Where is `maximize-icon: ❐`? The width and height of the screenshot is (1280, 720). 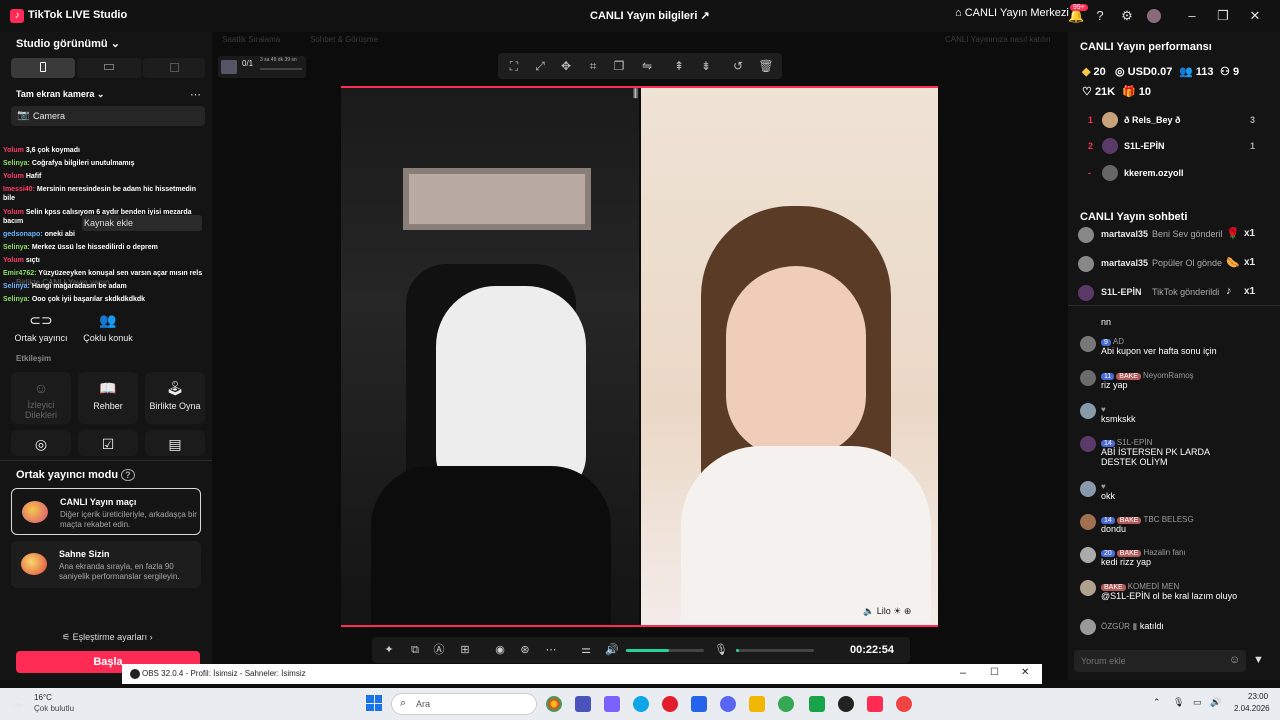
maximize-icon: ❐ is located at coordinates (1223, 16).